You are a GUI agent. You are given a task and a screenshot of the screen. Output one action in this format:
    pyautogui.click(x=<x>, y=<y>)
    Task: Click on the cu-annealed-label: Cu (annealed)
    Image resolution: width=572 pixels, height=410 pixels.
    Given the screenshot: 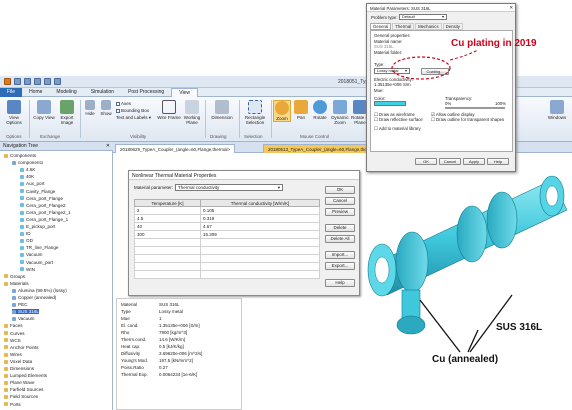 What is the action you would take?
    pyautogui.click(x=465, y=359)
    